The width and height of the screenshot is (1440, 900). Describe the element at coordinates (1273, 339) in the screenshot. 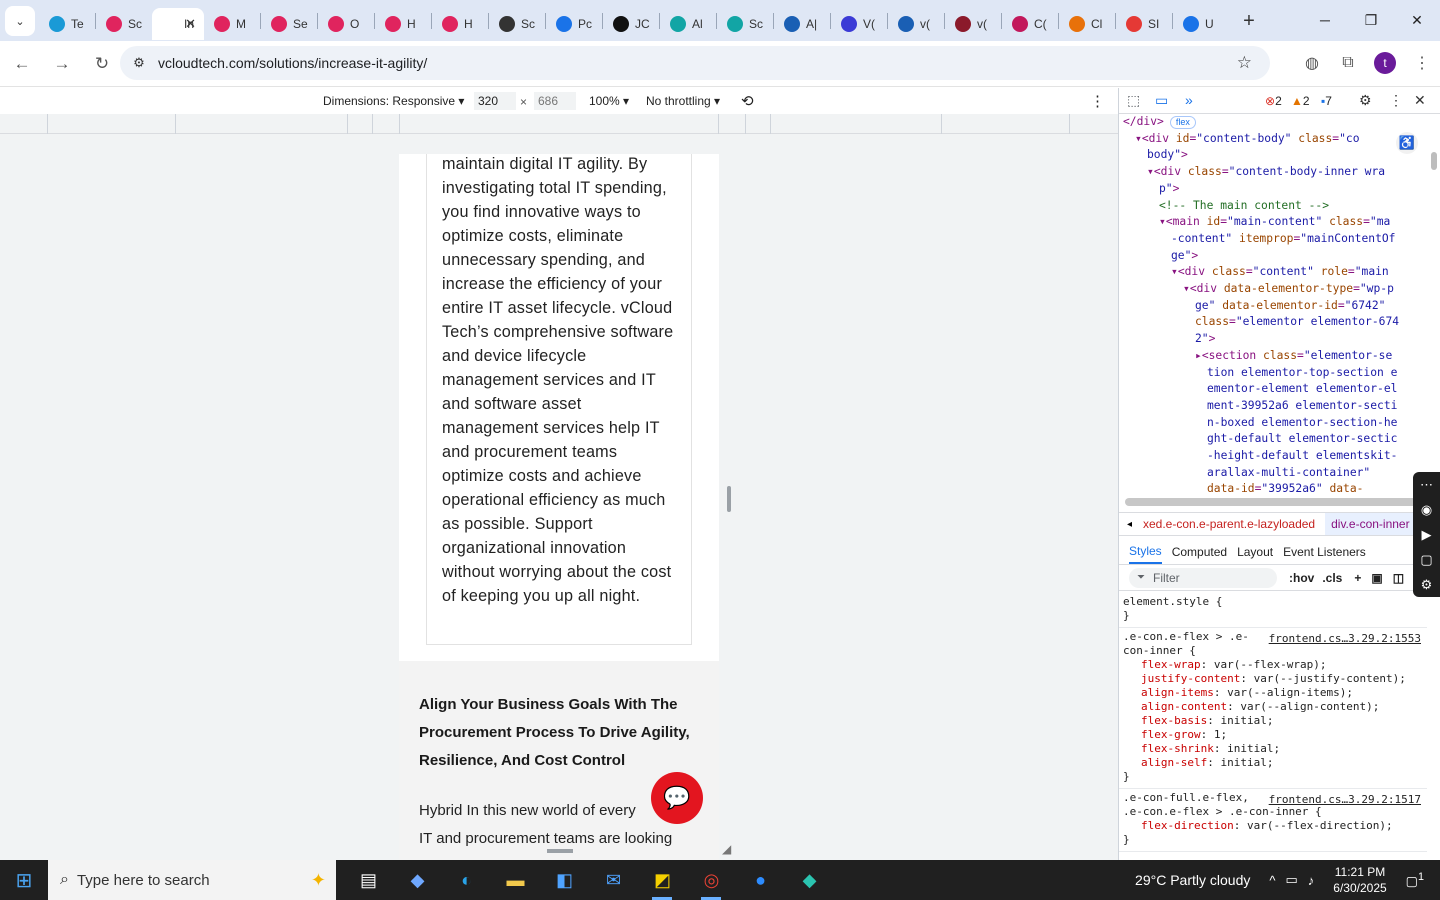

I see `dom-node-line: 2">` at that location.